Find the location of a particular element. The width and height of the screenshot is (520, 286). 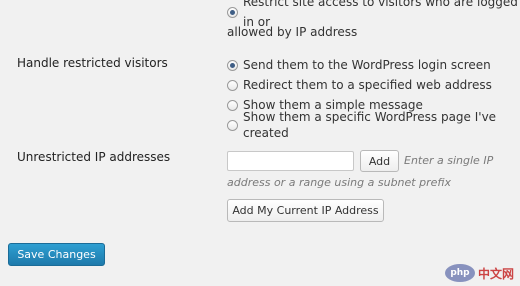

handle-option-redirect-label: Redirect them to a specified web address is located at coordinates (367, 85).